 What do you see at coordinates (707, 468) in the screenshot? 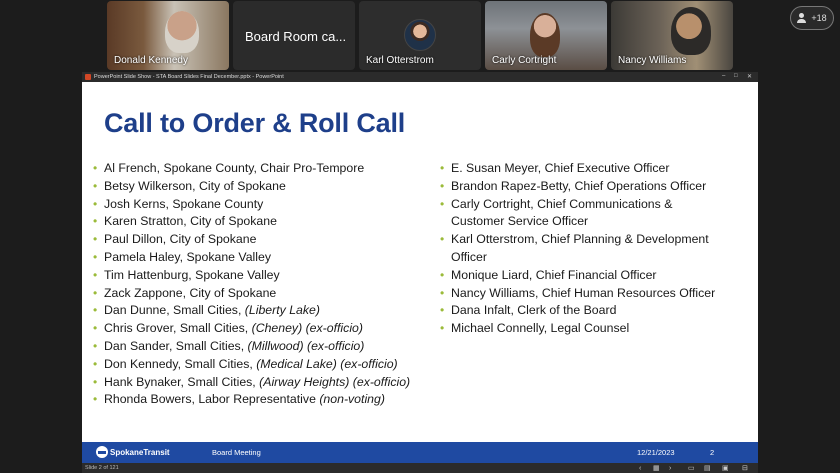
I see `reading-view-icon: ▤` at bounding box center [707, 468].